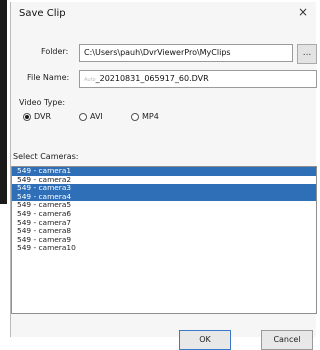 The image size is (320, 350). I want to click on folder-label: Folder:, so click(55, 51).